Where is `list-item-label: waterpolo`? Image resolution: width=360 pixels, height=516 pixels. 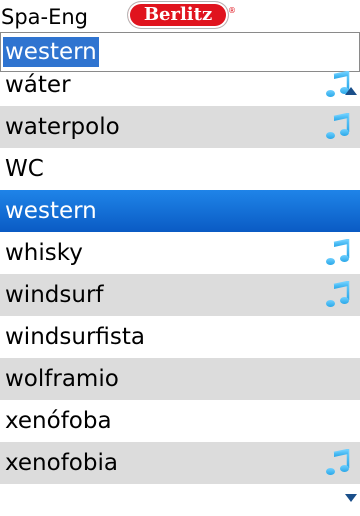 list-item-label: waterpolo is located at coordinates (62, 127).